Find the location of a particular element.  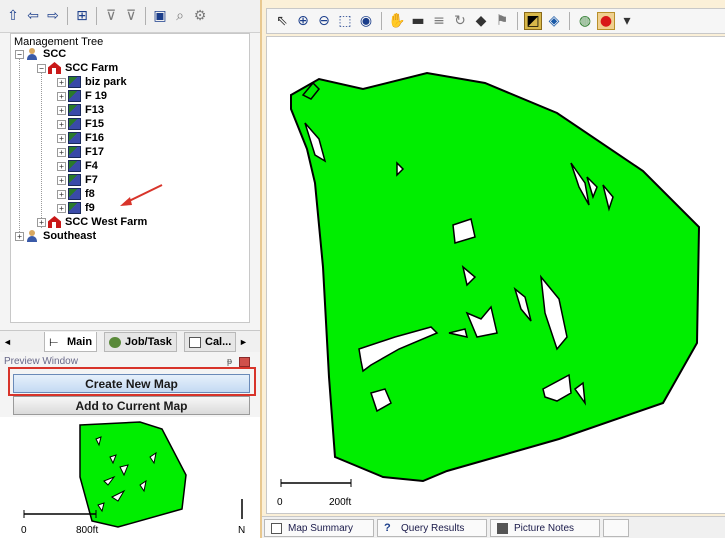

tree-node-label: F7 is located at coordinates (91, 180).